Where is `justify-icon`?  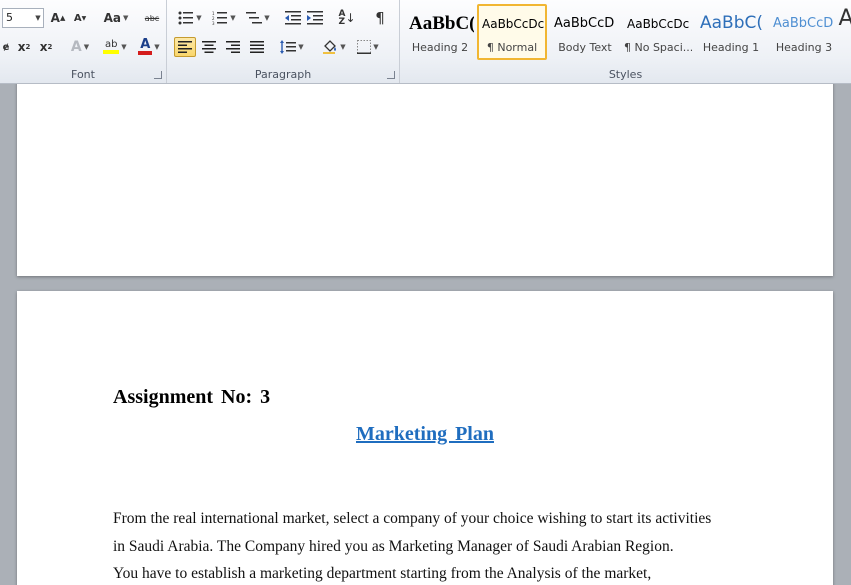 justify-icon is located at coordinates (257, 47).